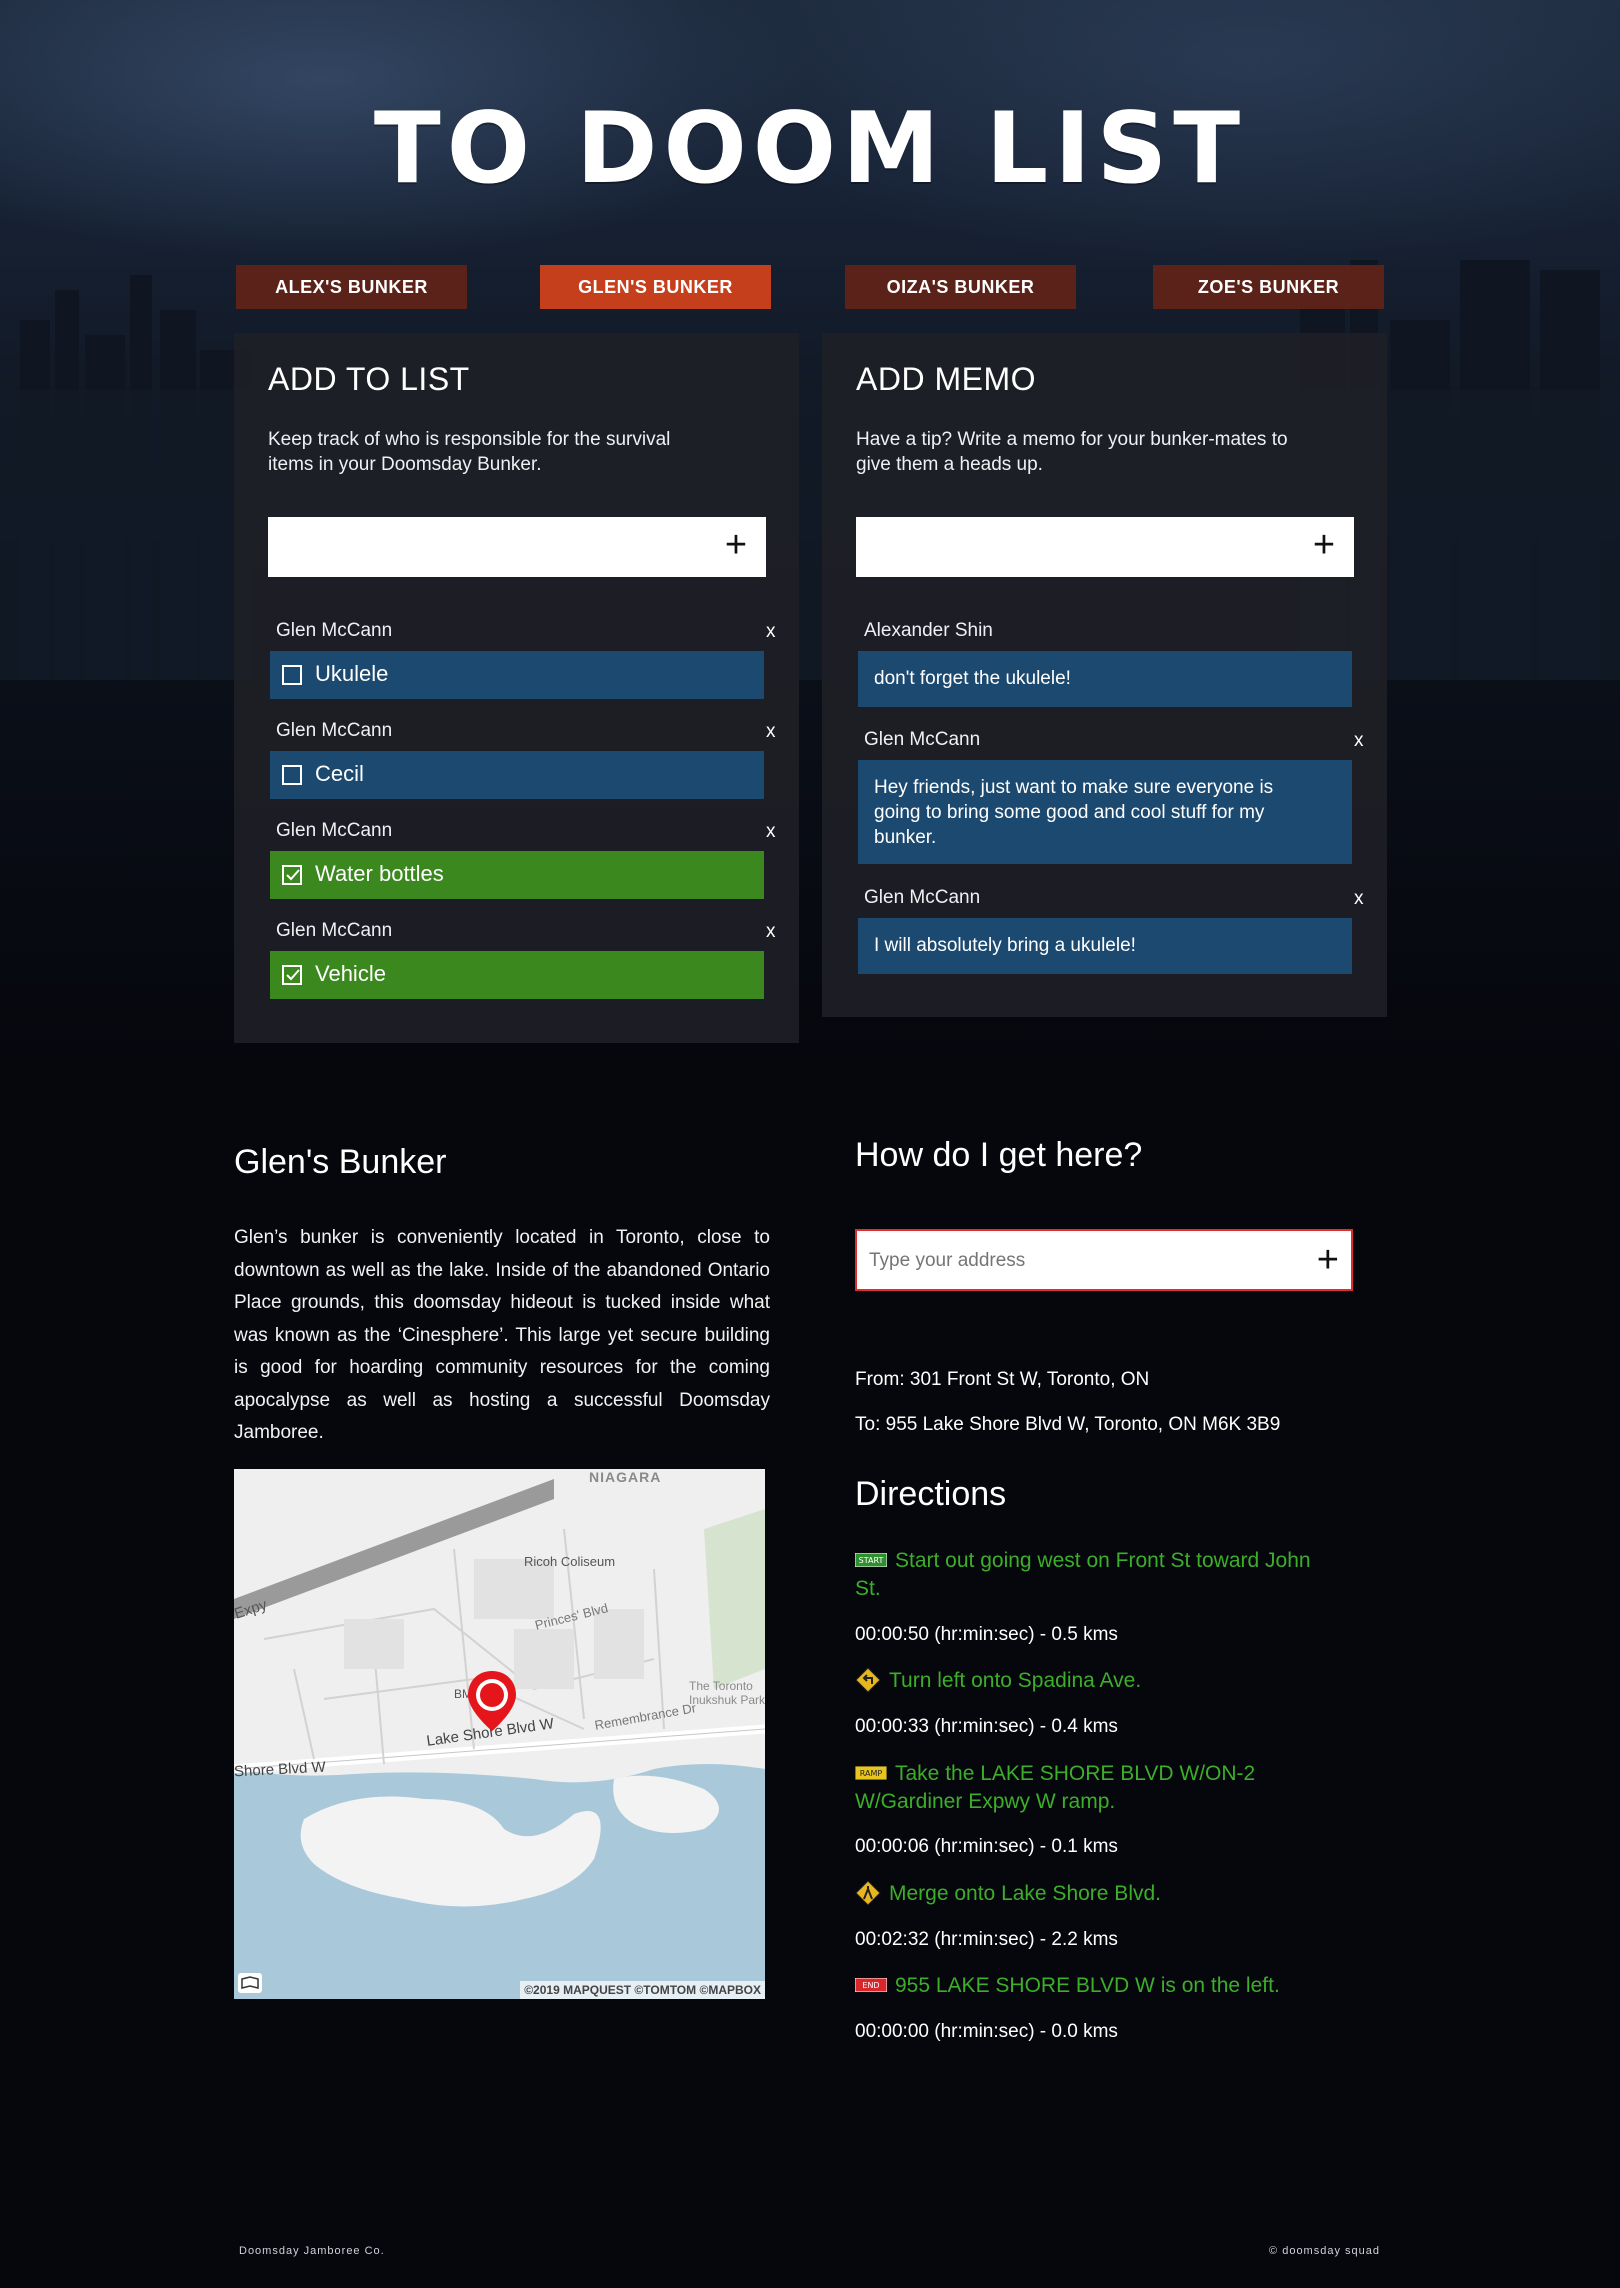 The image size is (1620, 2288). I want to click on direction-step-time: 00:00:33 (hr:min:sec) - 0.4 kms, so click(986, 1726).